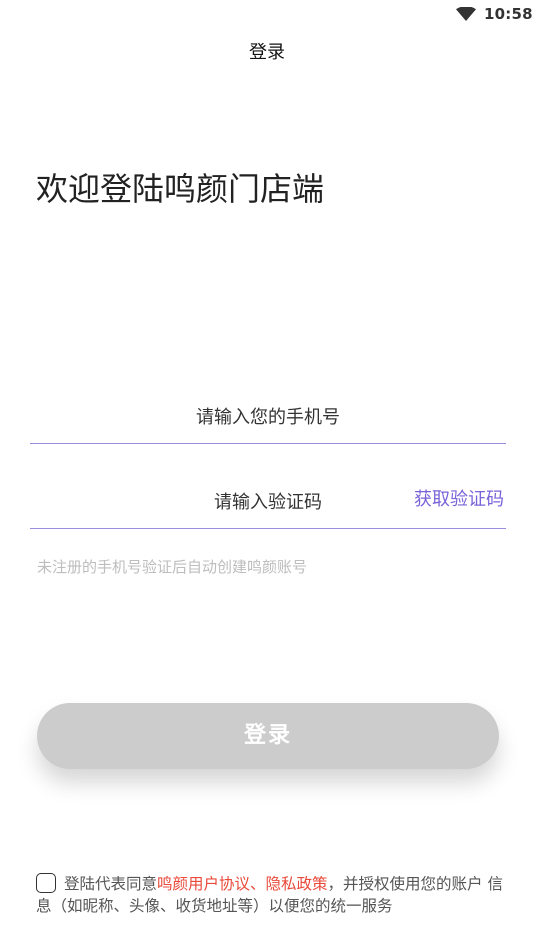 The height and width of the screenshot is (949, 534). Describe the element at coordinates (180, 189) in the screenshot. I see `welcome-heading: 欢迎登陆鸣颜门店端` at that location.